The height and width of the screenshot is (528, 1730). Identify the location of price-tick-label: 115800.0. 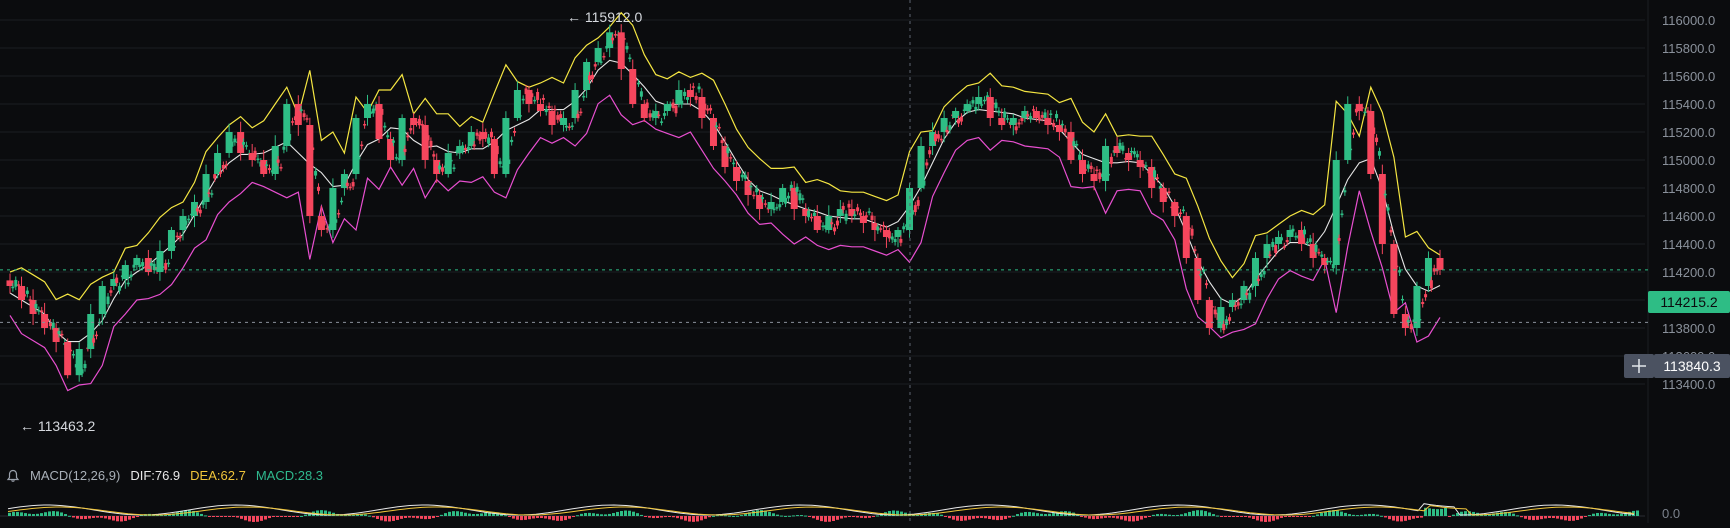
(1688, 48).